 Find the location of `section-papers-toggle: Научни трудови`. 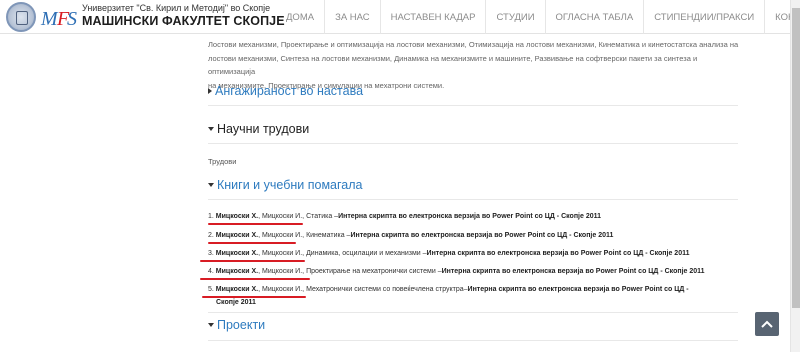

section-papers-toggle: Научни трудови is located at coordinates (258, 129).